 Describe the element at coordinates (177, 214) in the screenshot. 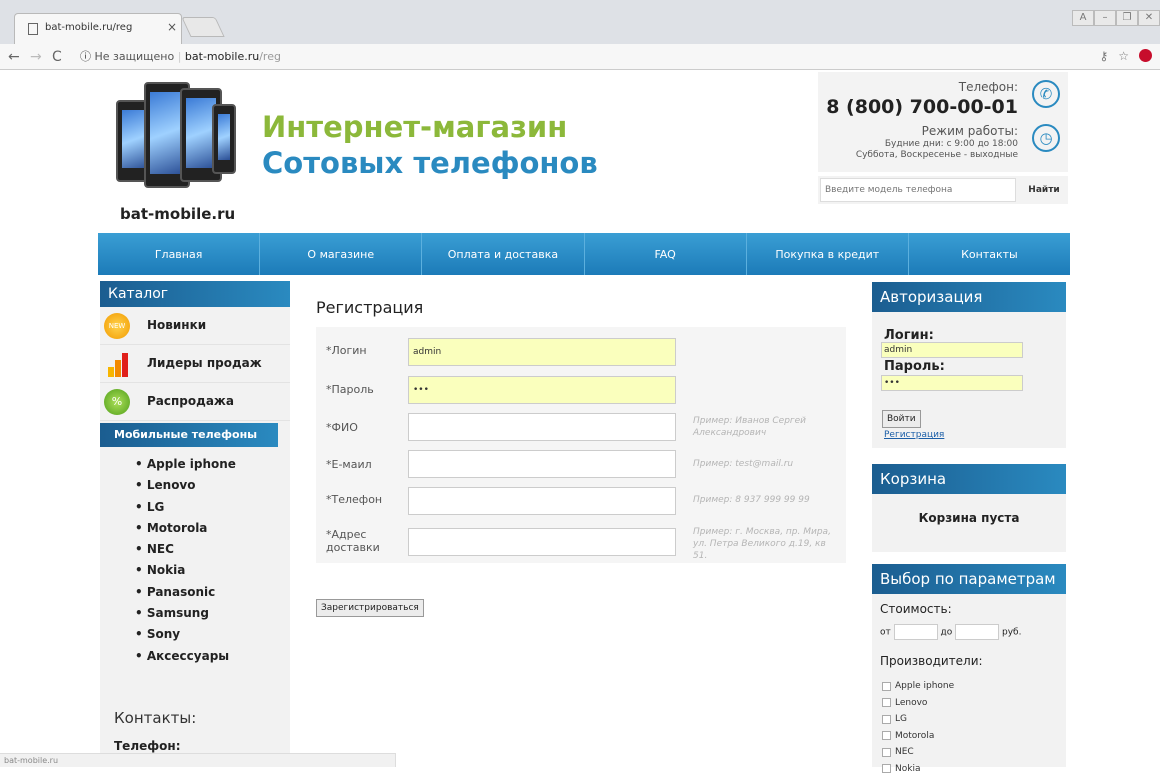

I see `site-name: bat-mobile.ru` at that location.